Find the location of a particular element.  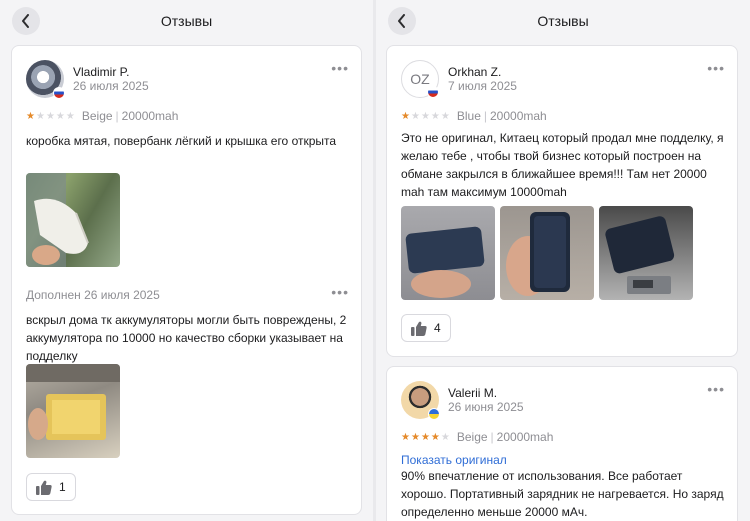

like-count: 4 is located at coordinates (437, 328).